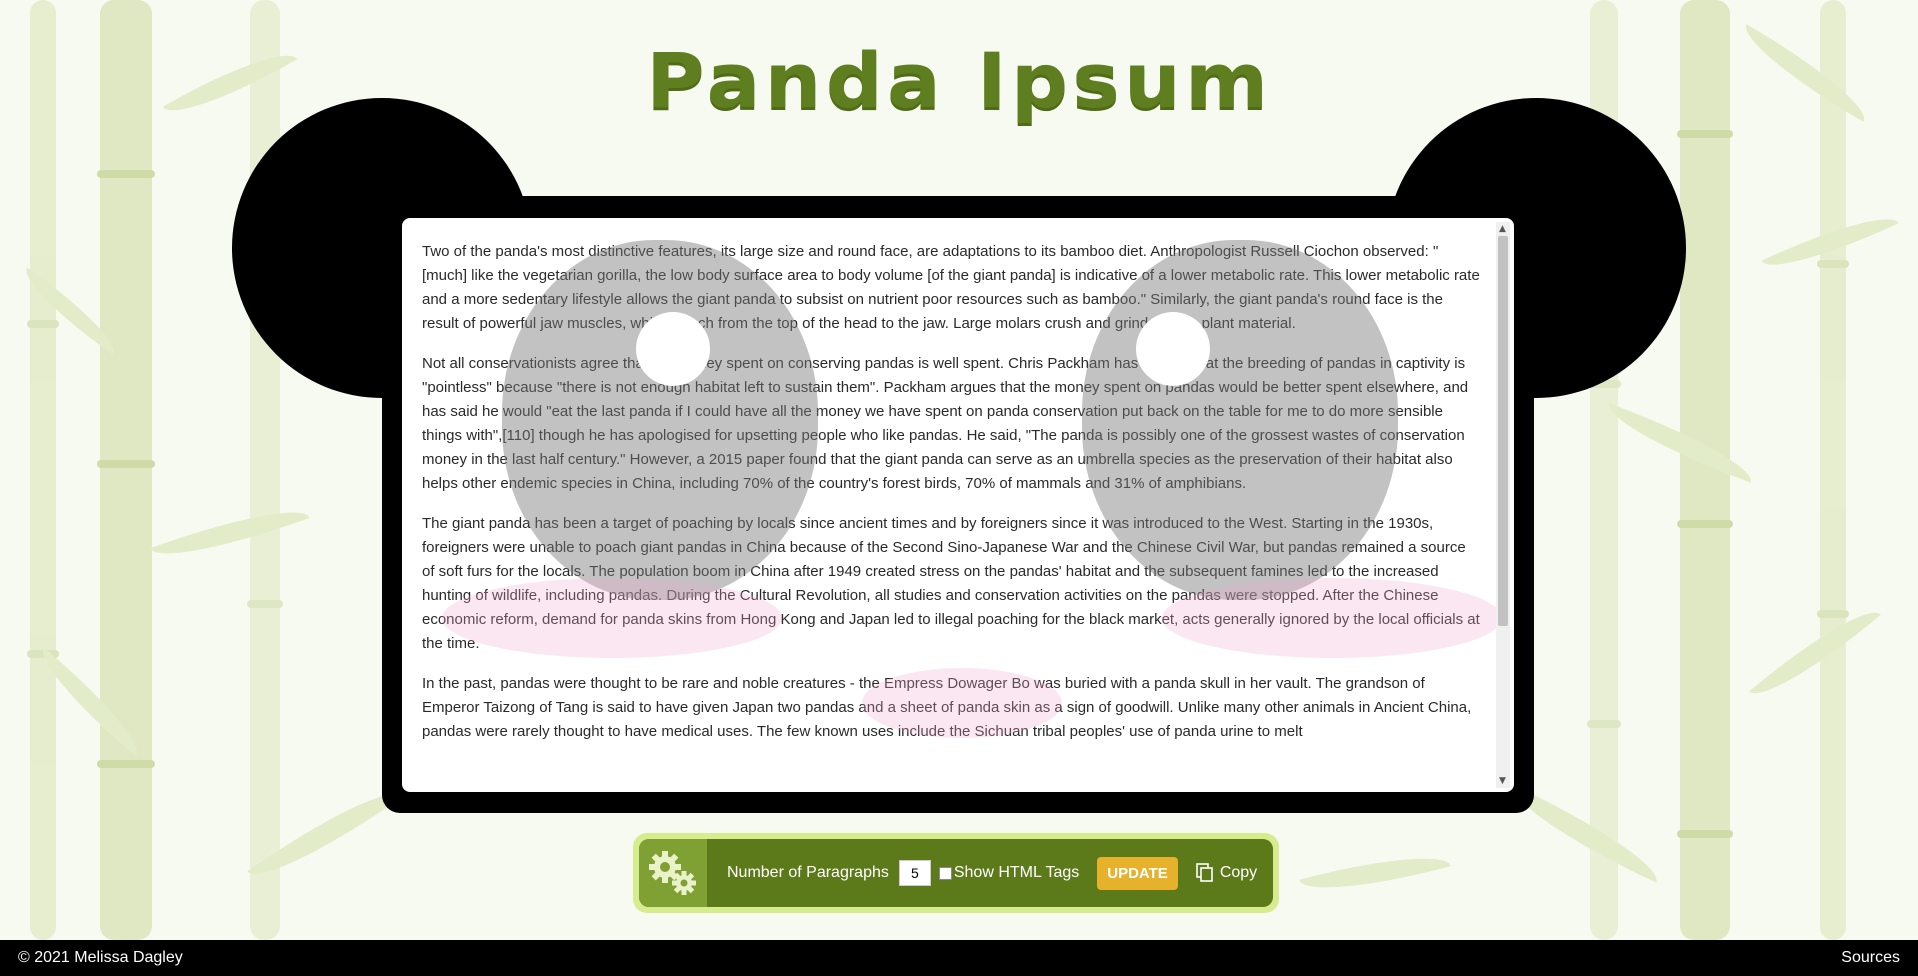 Image resolution: width=1918 pixels, height=976 pixels. Describe the element at coordinates (1503, 431) in the screenshot. I see `scroll-thumb` at that location.